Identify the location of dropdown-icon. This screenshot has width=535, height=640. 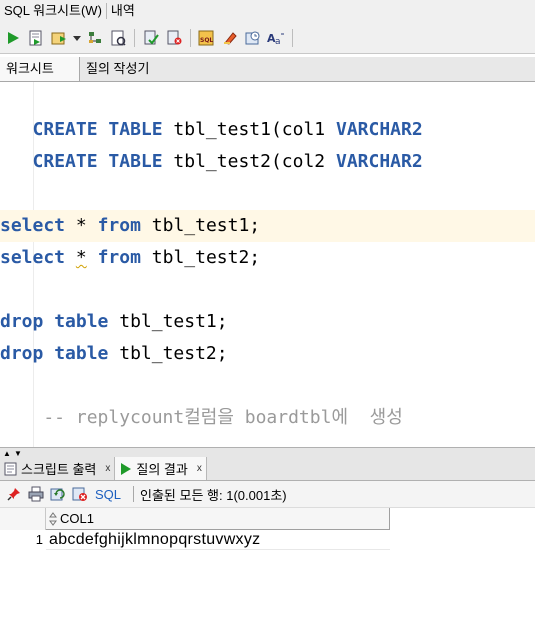
(77, 38).